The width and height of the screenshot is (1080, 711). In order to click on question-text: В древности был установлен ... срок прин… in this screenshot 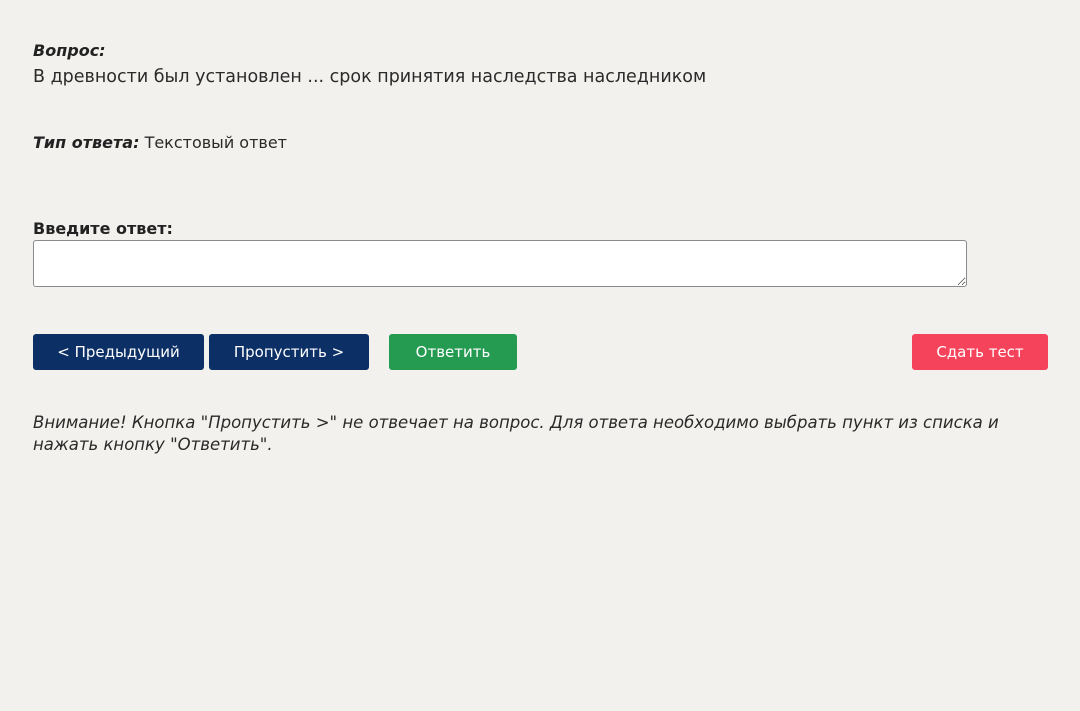, I will do `click(370, 77)`.